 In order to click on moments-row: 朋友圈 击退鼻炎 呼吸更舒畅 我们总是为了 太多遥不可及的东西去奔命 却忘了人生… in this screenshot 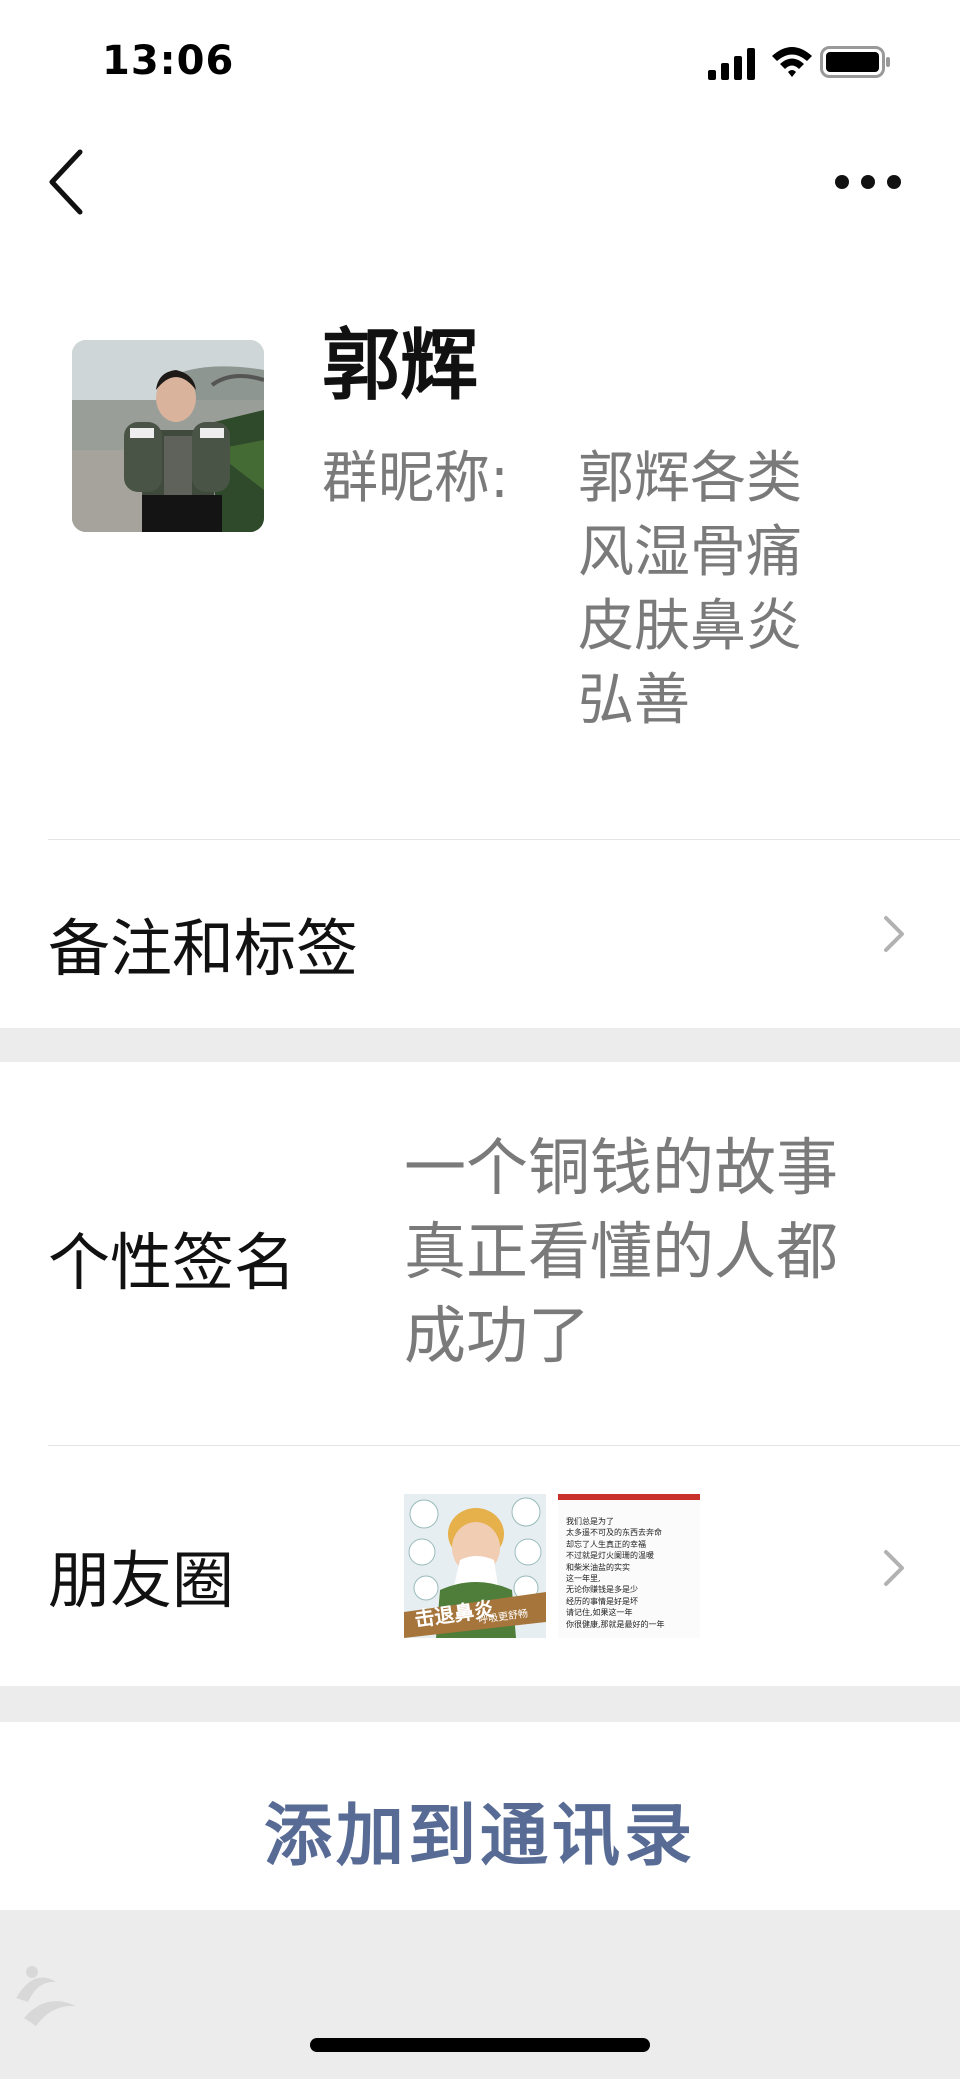, I will do `click(480, 1566)`.